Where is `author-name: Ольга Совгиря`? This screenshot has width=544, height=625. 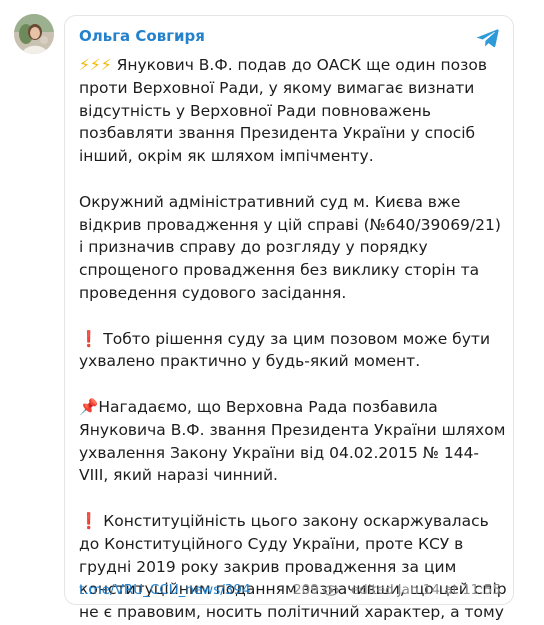 author-name: Ольга Совгиря is located at coordinates (142, 36).